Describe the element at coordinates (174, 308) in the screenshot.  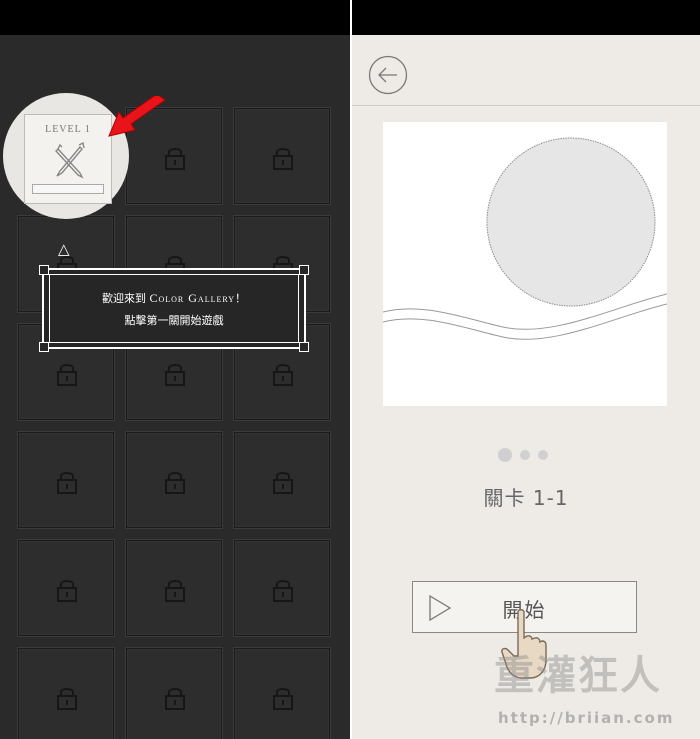
I see `welcome-dialog: 歡迎來到 Color Gallery！ 點擊第一關開始遊戲` at that location.